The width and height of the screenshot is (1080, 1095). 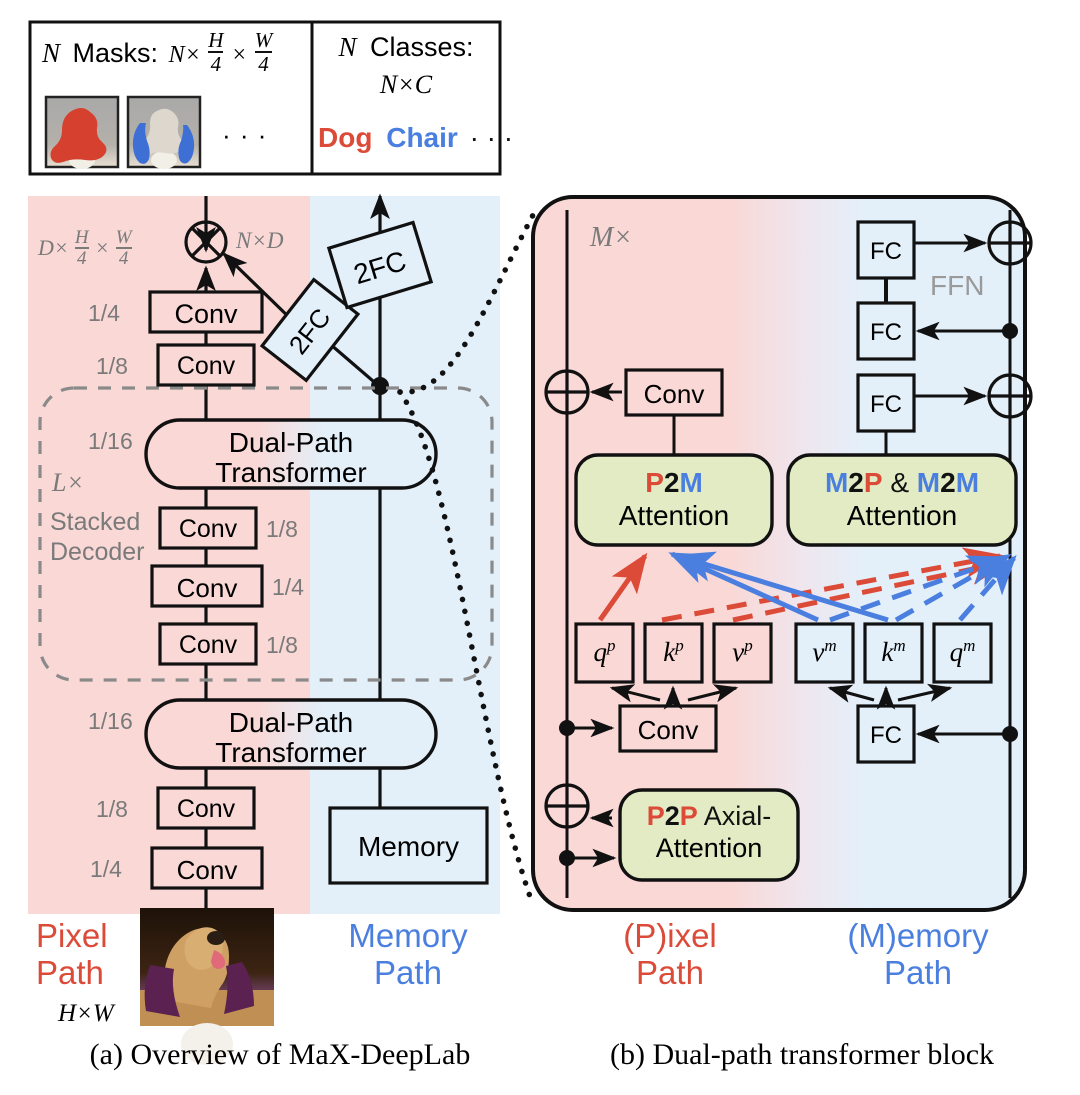 I want to click on class-label-chair: Chair, so click(x=422, y=137).